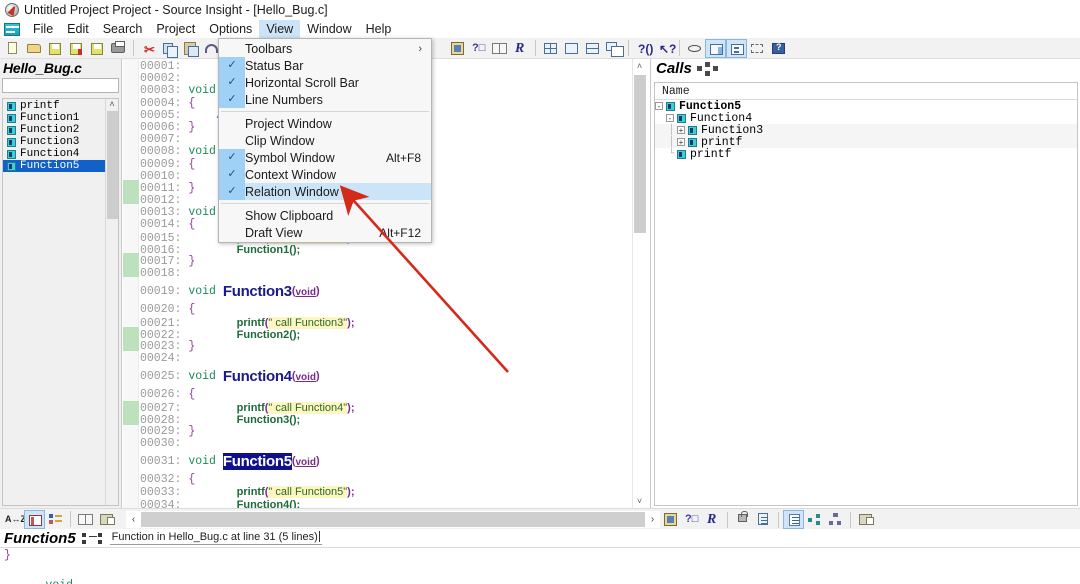 The image size is (1080, 584). Describe the element at coordinates (325, 174) in the screenshot. I see `menu-item-context-window: ✓ Context Window` at that location.